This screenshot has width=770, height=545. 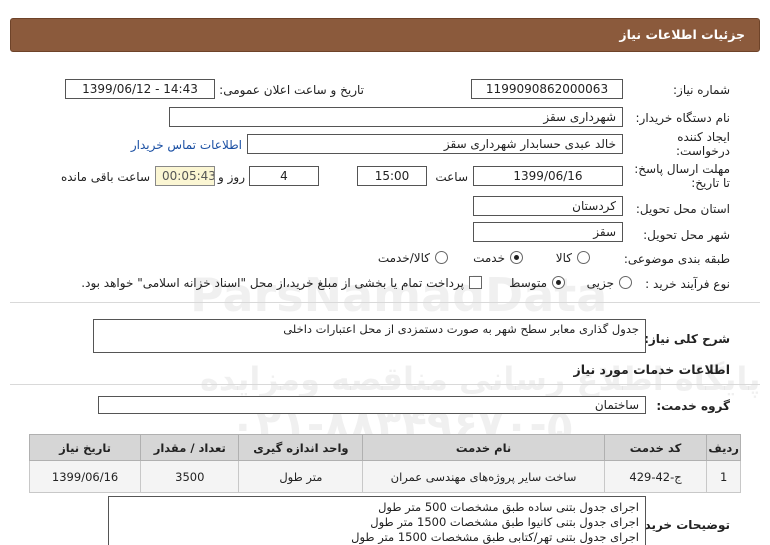 I want to click on summary-label: شرح کلی نیاز:, so click(x=687, y=339).